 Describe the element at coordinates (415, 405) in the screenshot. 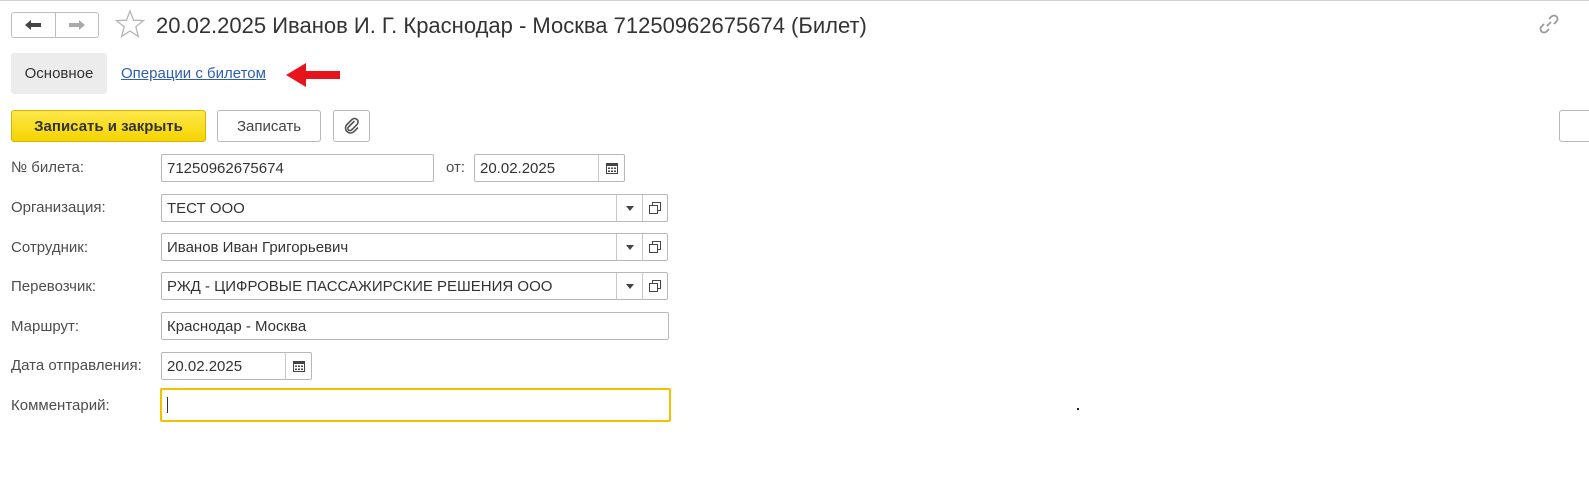

I see `comment-field` at that location.